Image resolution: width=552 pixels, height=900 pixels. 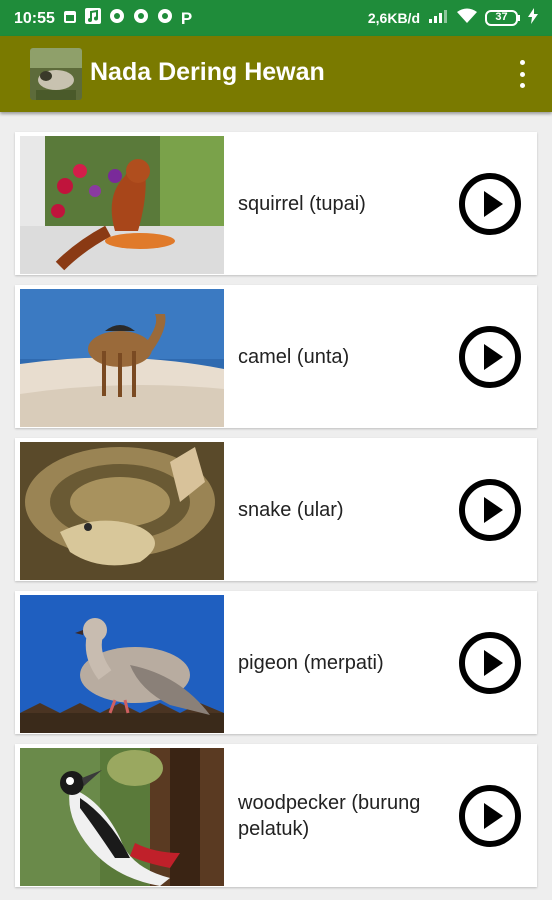 I want to click on camel-image, so click(x=122, y=358).